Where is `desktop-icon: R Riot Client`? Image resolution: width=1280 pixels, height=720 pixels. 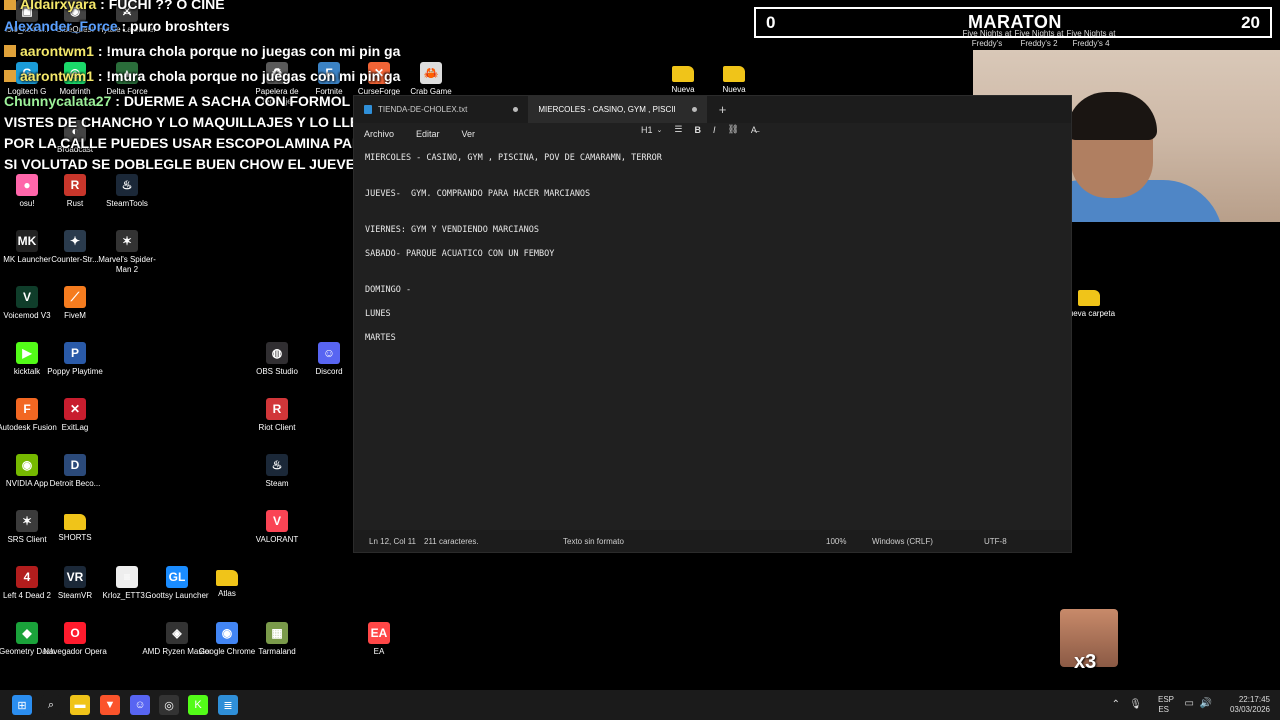
desktop-icon: R Riot Client is located at coordinates (277, 415).